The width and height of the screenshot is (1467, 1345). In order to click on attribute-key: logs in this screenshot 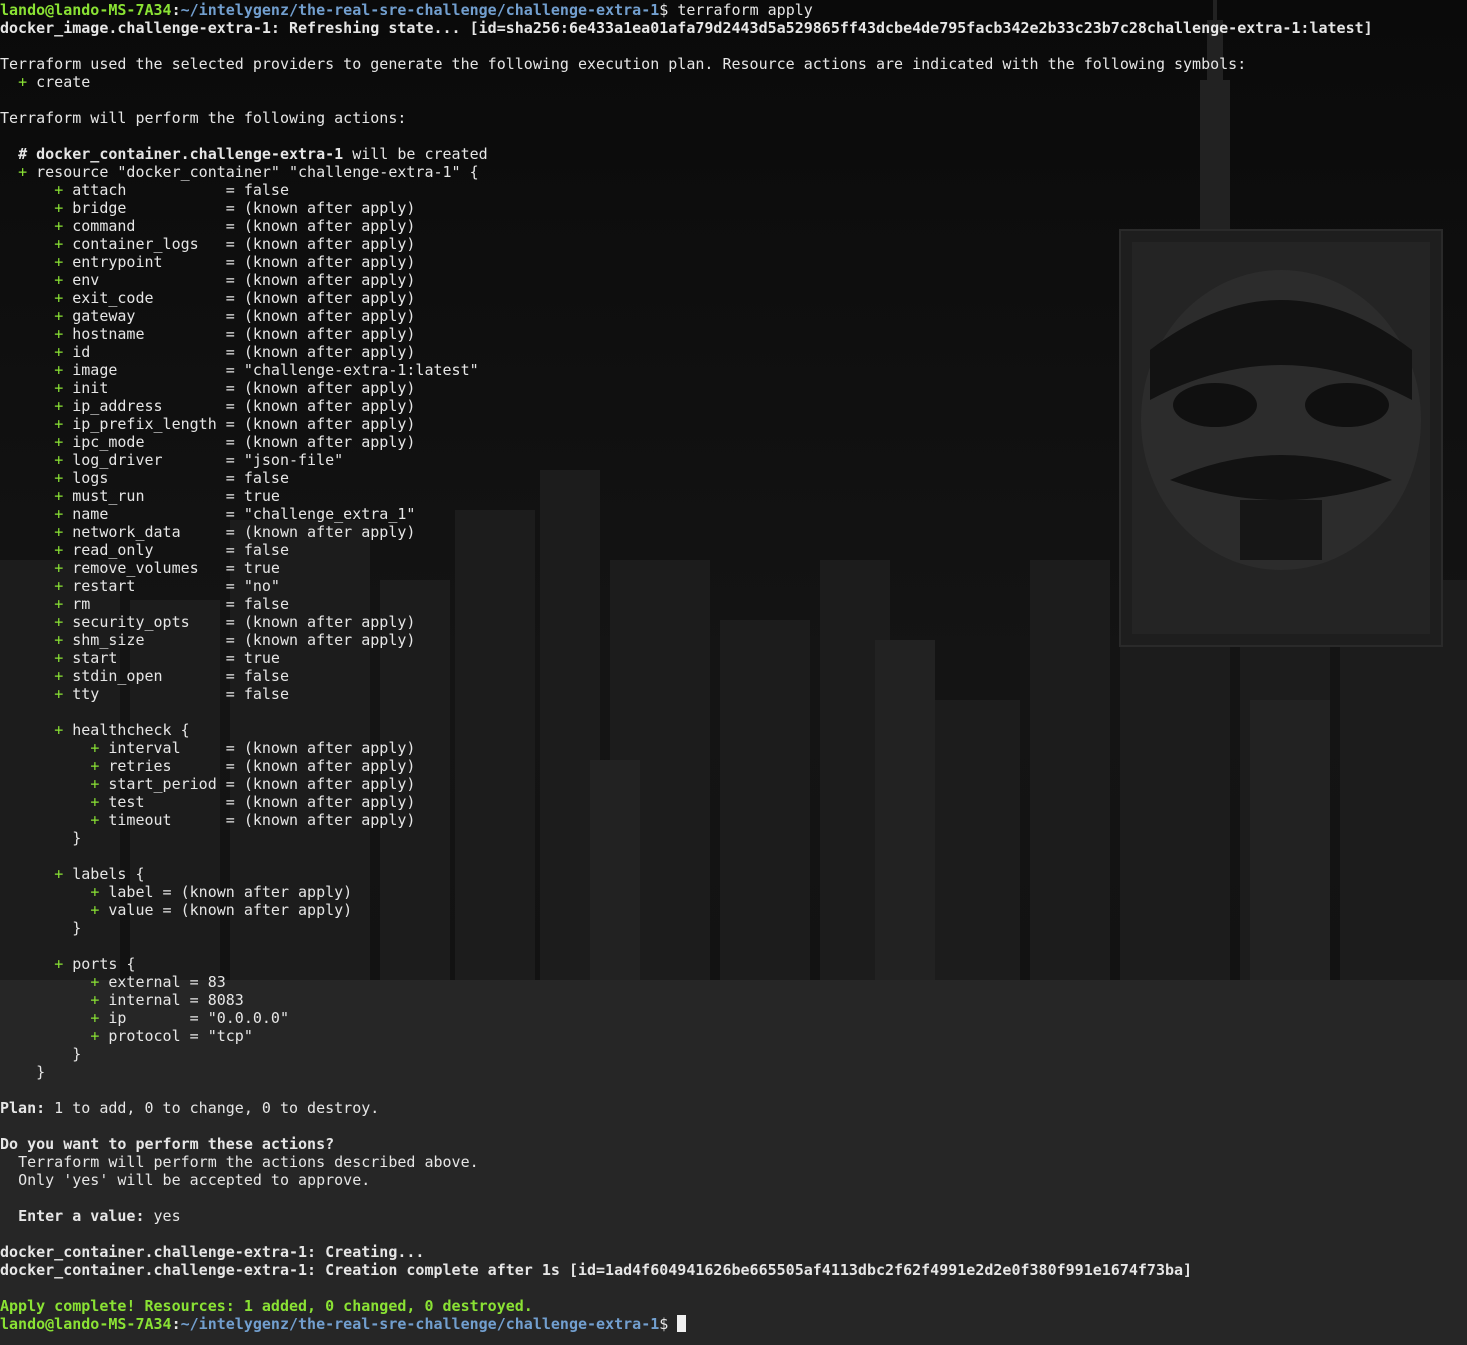, I will do `click(90, 478)`.